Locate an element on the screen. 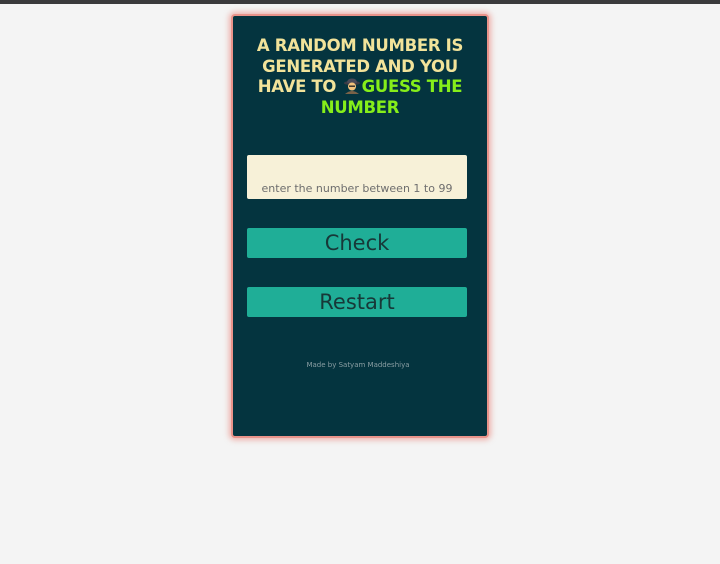  credit-text: Made by Satyam Maddeshiya is located at coordinates (358, 365).